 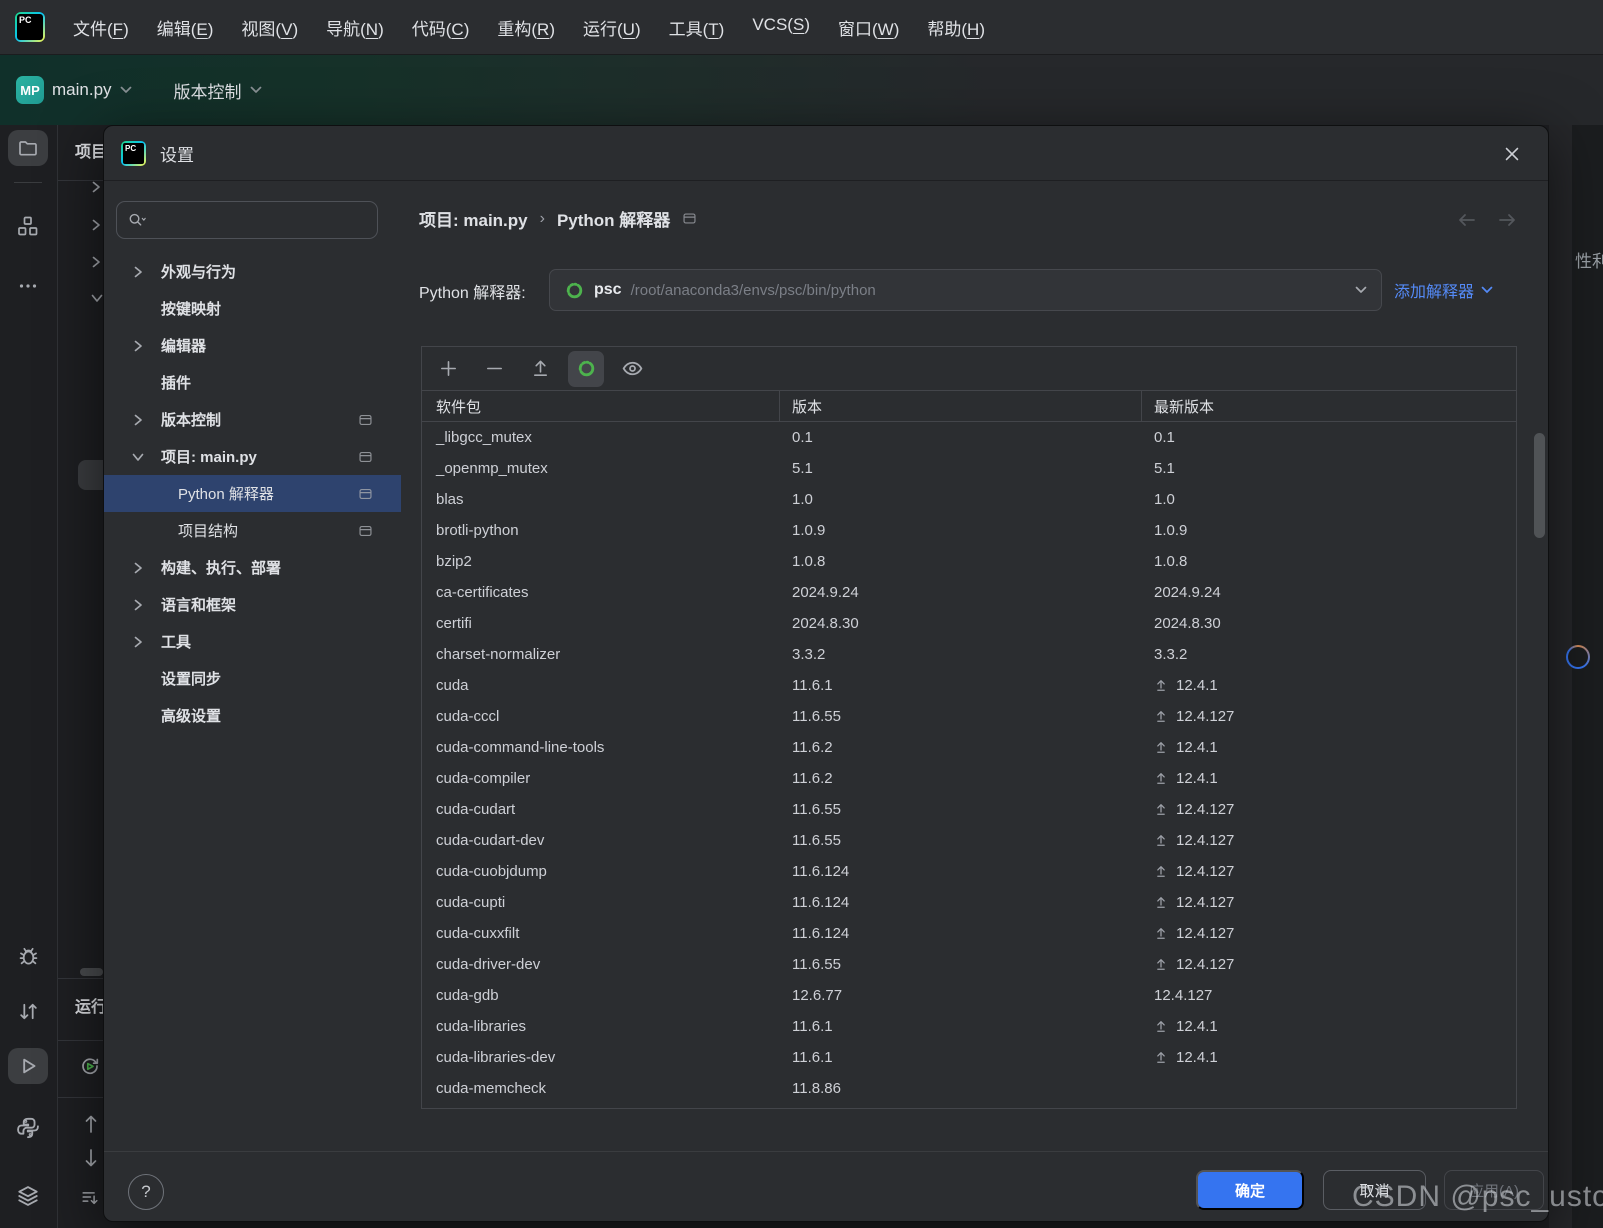 What do you see at coordinates (1329, 406) in the screenshot?
I see `column-header-latest: 最新版本` at bounding box center [1329, 406].